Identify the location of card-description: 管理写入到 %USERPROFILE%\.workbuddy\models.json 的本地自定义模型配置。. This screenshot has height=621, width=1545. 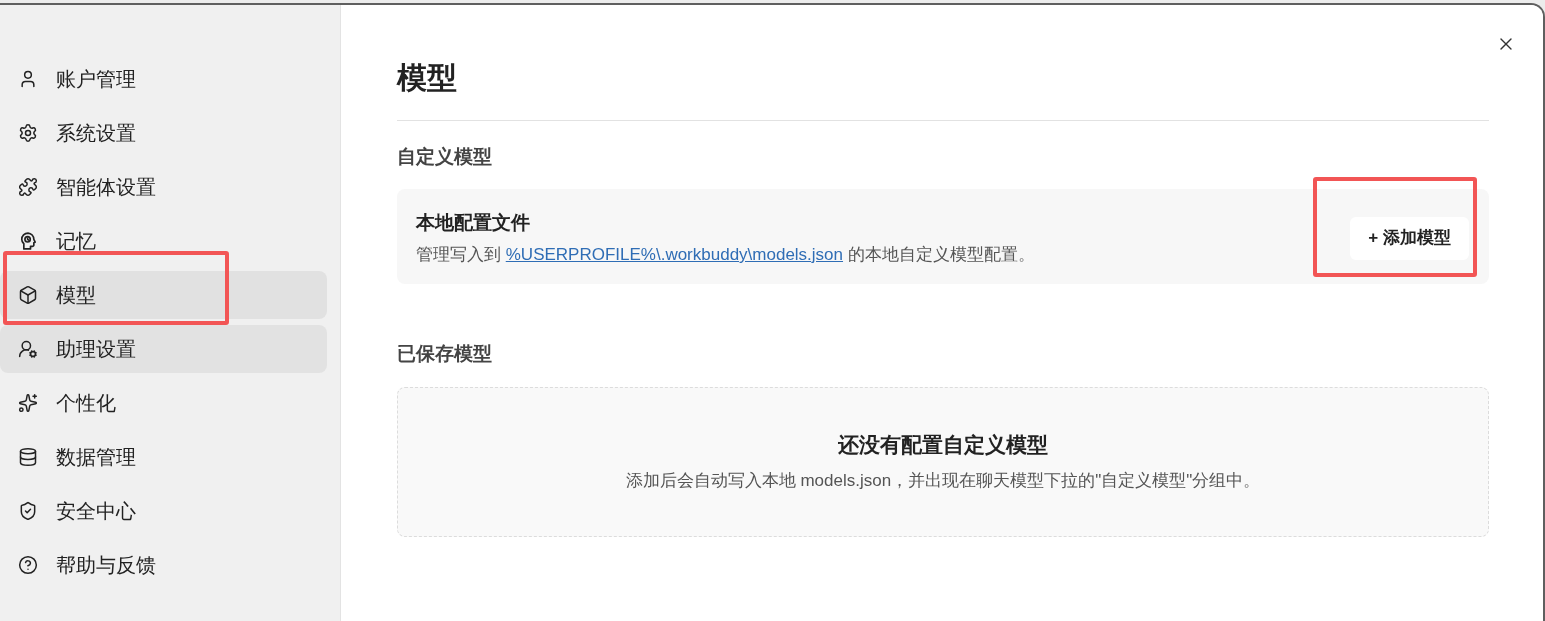
(725, 255).